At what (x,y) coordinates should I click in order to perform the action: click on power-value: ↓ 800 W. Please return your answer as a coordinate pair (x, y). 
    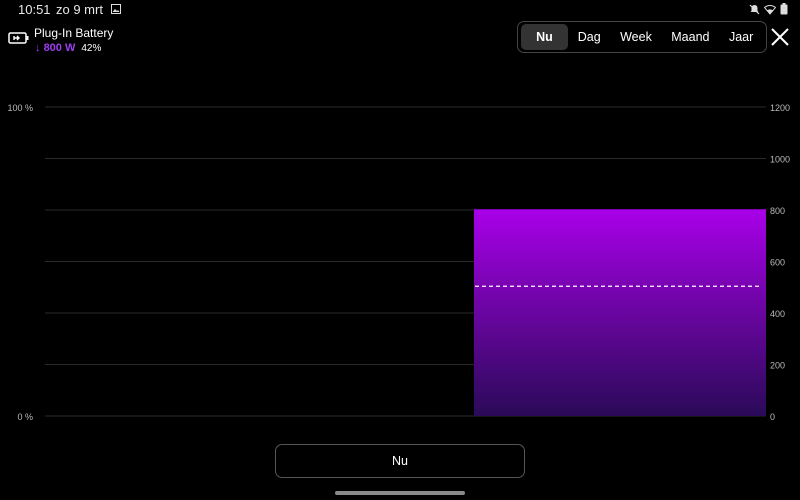
    Looking at the image, I should click on (55, 48).